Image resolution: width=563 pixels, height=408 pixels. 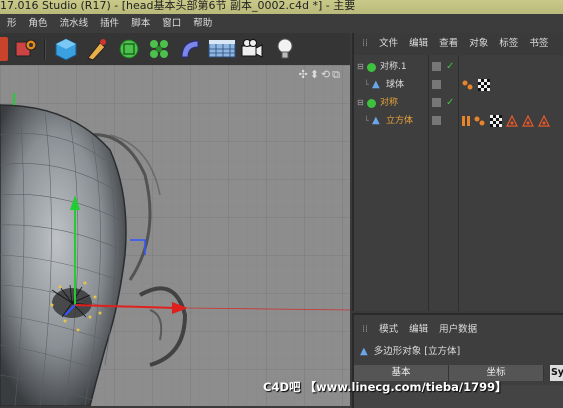 I want to click on main-menu-bar: 形 角色 流水线 插件 脚本 窗口 帮助, so click(x=281, y=23).